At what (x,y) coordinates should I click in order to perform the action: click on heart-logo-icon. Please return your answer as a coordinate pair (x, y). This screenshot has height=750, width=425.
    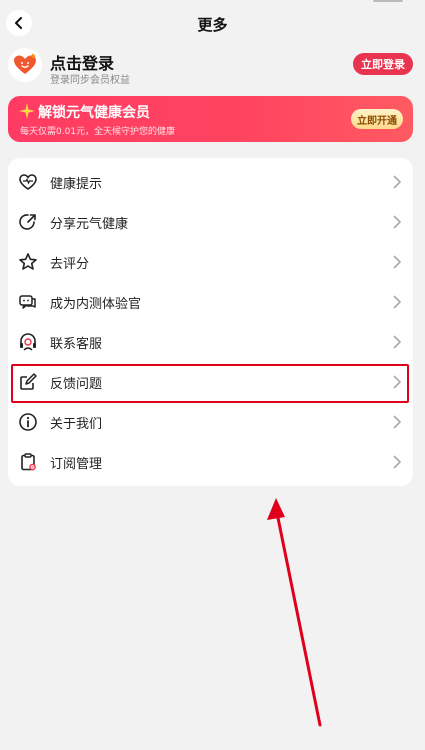
    Looking at the image, I should click on (25, 63).